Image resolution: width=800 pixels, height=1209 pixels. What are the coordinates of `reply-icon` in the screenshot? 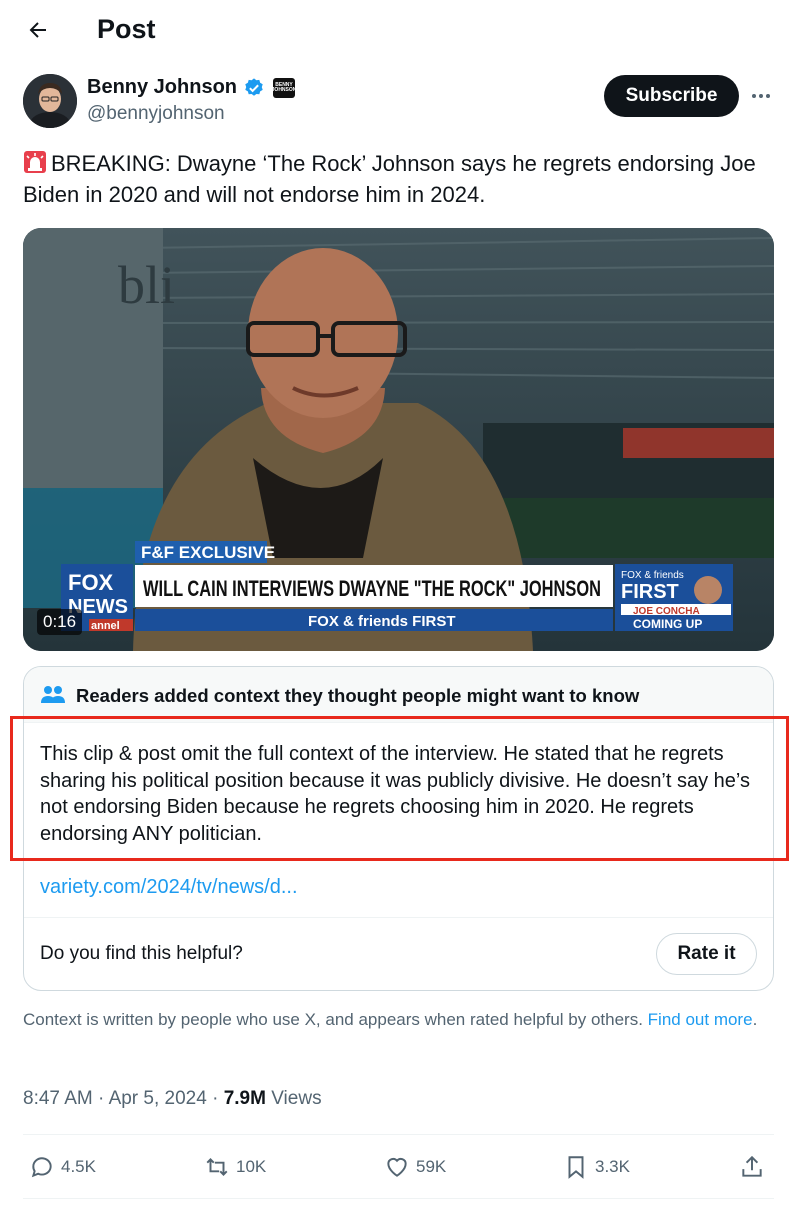 It's located at (41, 1167).